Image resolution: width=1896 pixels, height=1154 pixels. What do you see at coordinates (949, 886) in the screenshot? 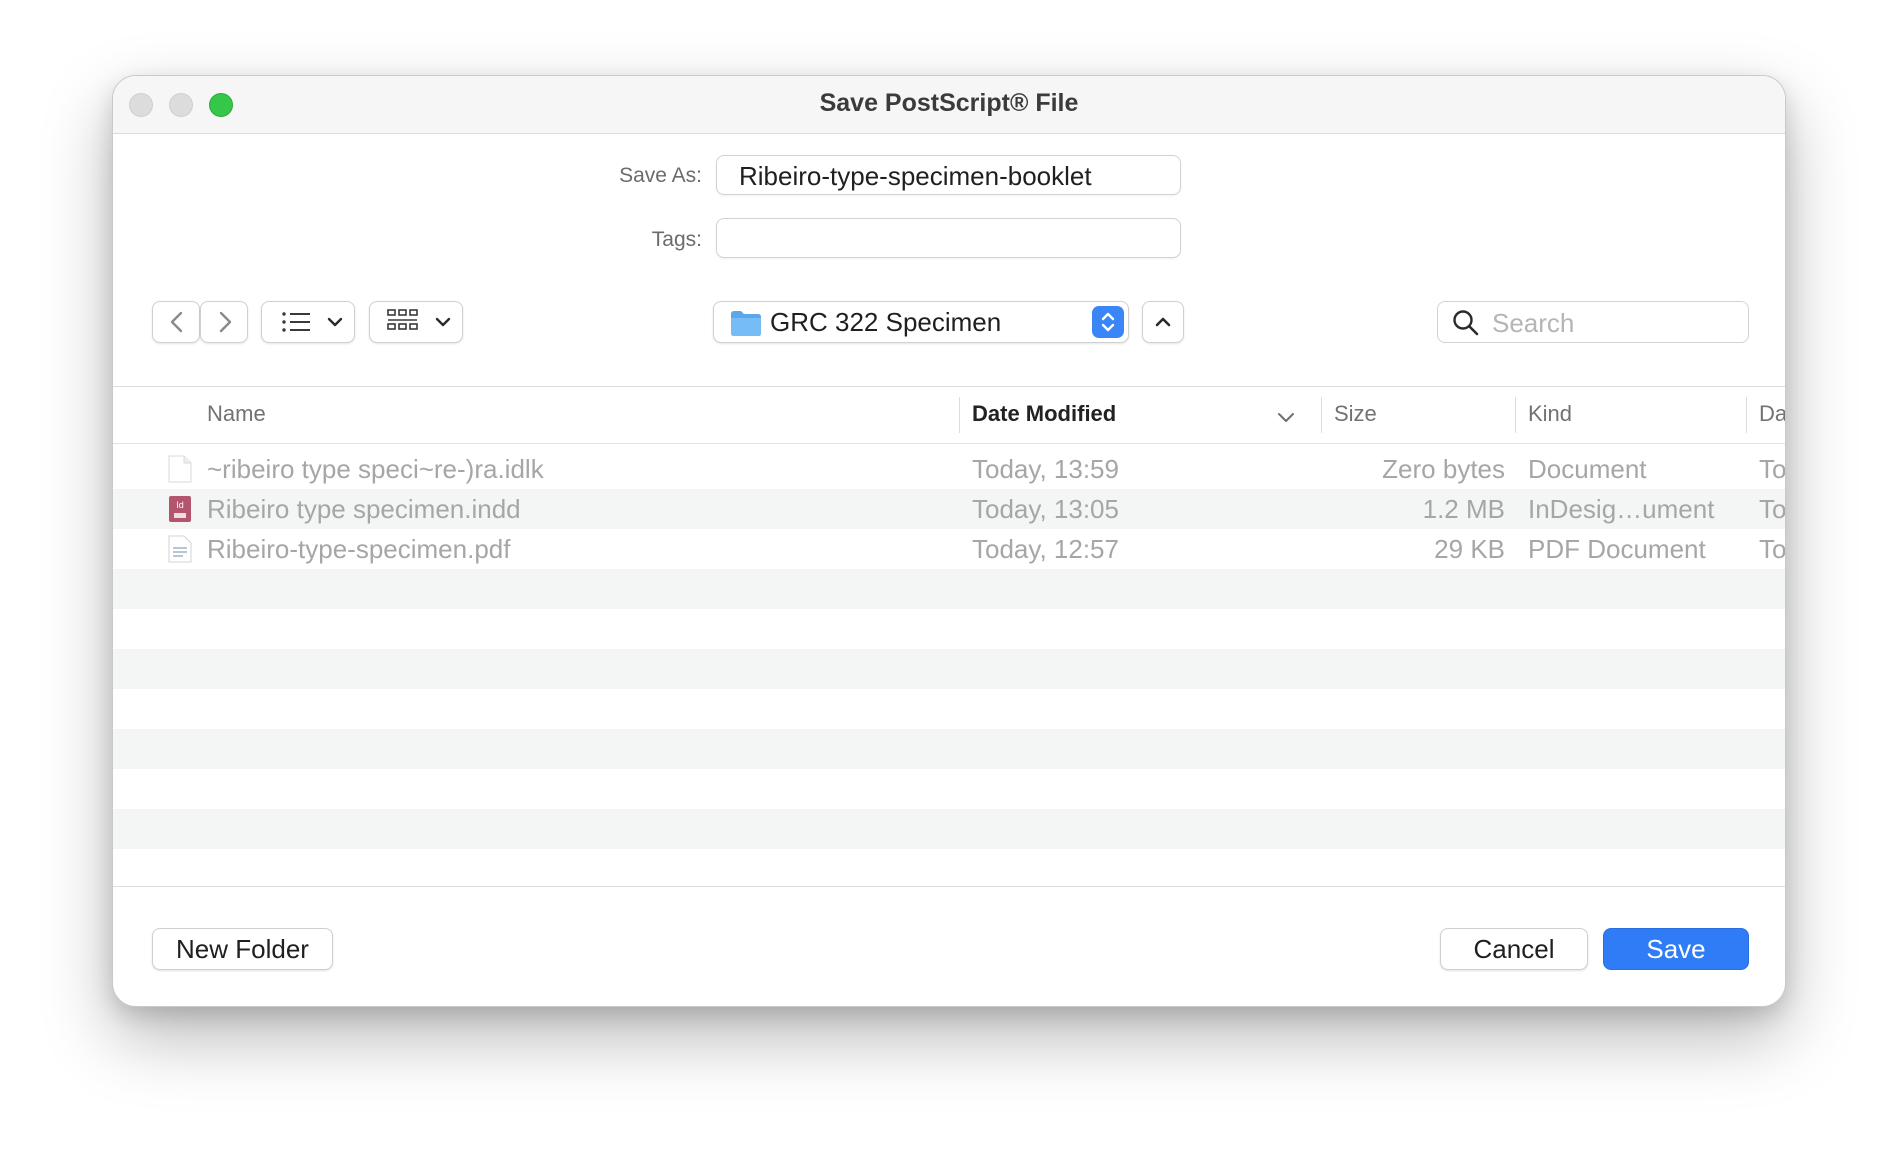
I see `footer-divider` at bounding box center [949, 886].